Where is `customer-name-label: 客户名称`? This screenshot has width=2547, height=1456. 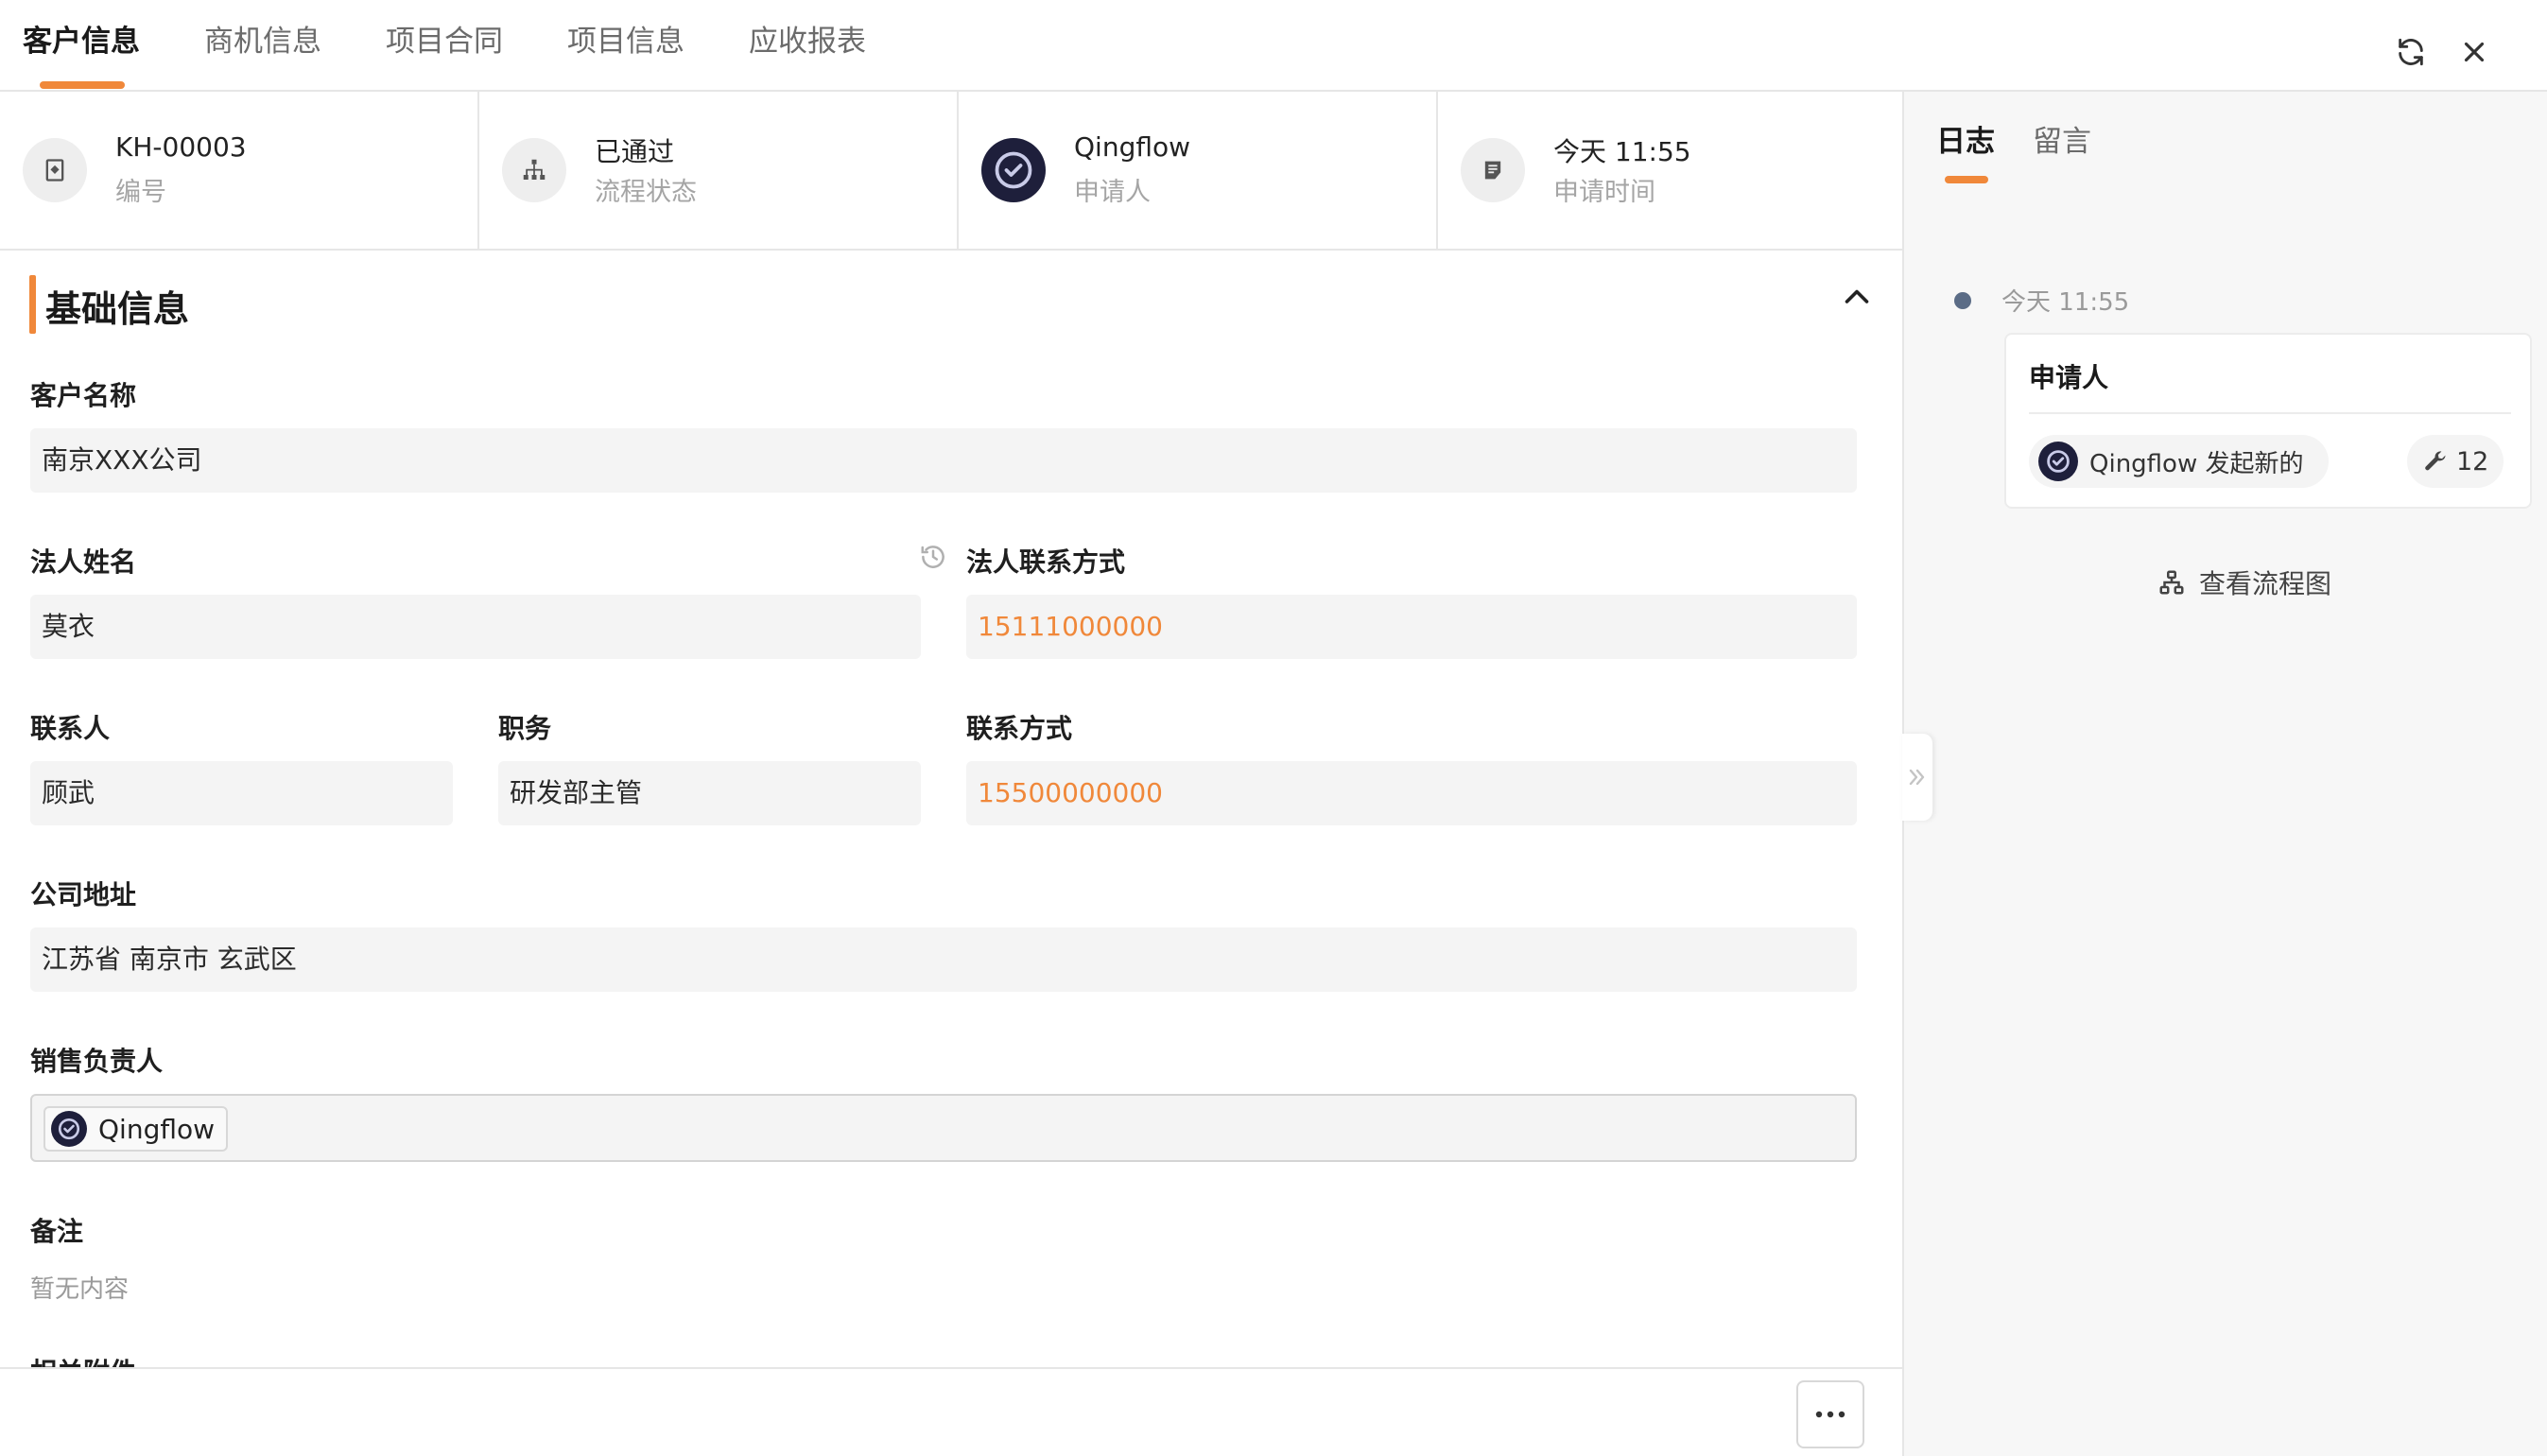 customer-name-label: 客户名称 is located at coordinates (83, 395).